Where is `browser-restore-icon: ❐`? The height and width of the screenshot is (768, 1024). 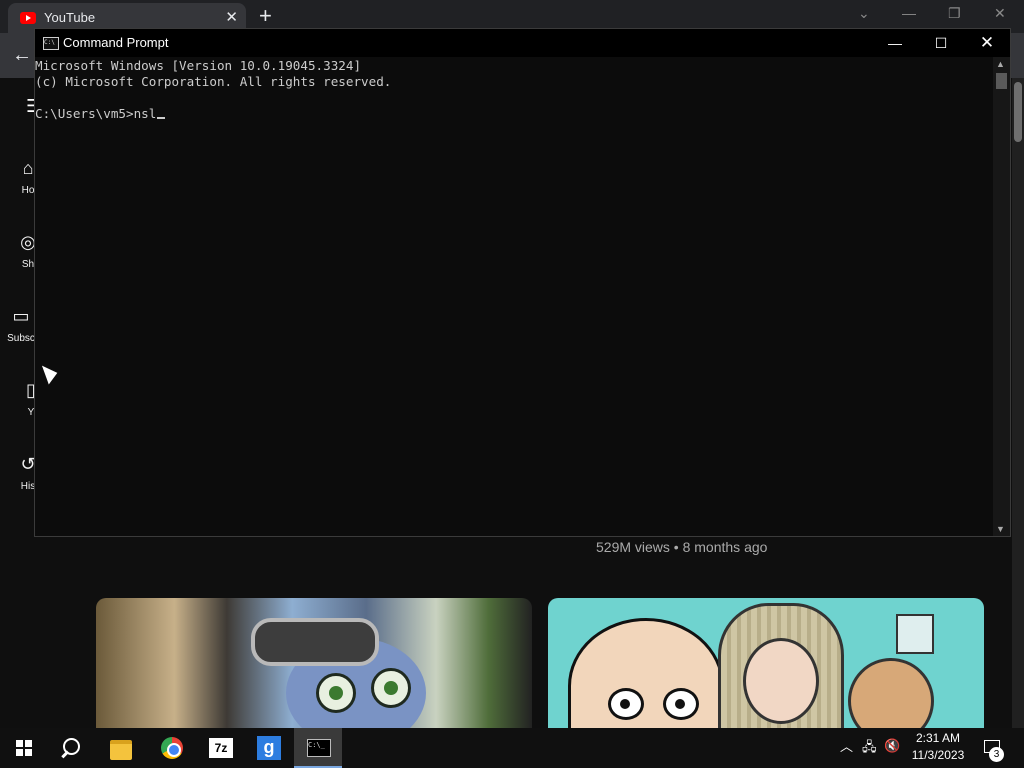
browser-restore-icon: ❐ is located at coordinates (954, 13).